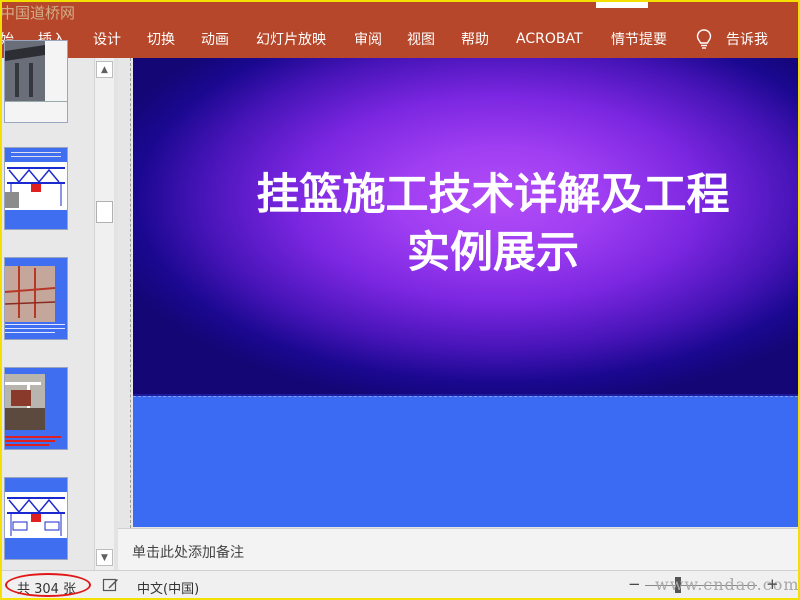  Describe the element at coordinates (228, 39) in the screenshot. I see `tab-animations: 动画` at that location.